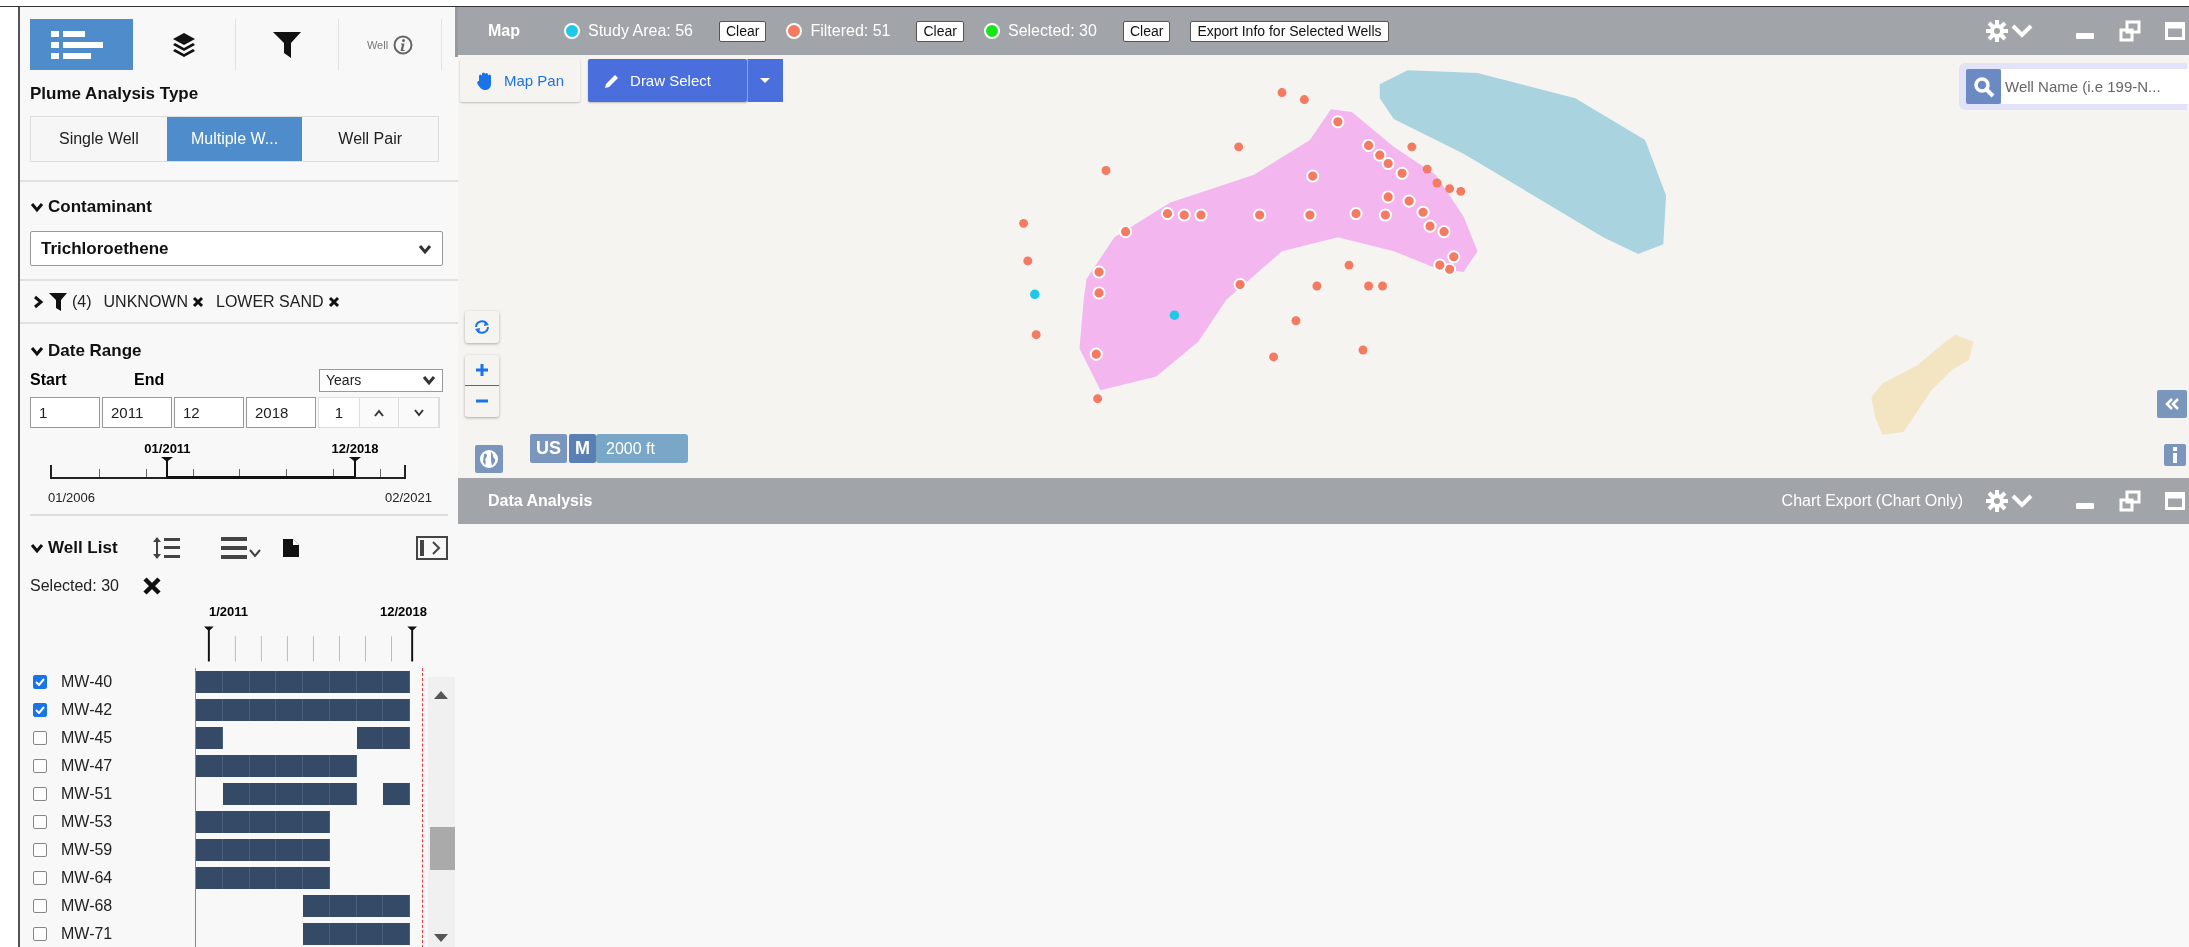 The width and height of the screenshot is (2189, 947). Describe the element at coordinates (2172, 404) in the screenshot. I see `double-chevron-icon` at that location.